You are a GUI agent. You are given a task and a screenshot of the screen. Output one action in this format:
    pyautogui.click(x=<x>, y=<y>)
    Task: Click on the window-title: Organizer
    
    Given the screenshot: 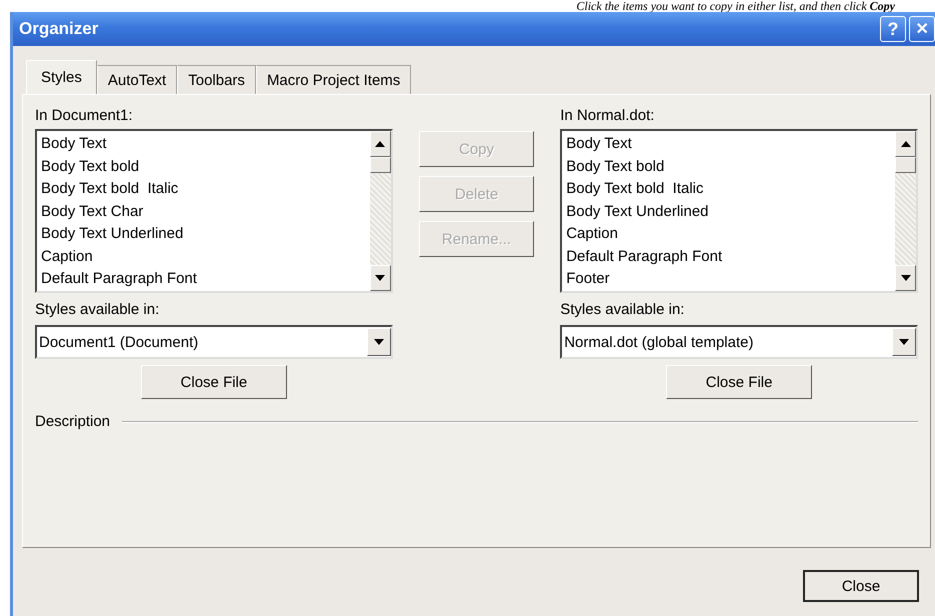 What is the action you would take?
    pyautogui.click(x=58, y=29)
    